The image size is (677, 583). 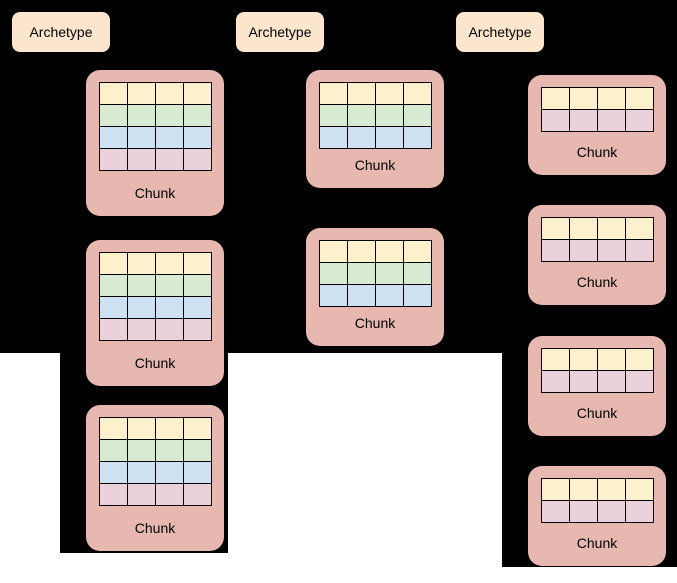 What do you see at coordinates (500, 32) in the screenshot?
I see `archetype-label-3: Archetype` at bounding box center [500, 32].